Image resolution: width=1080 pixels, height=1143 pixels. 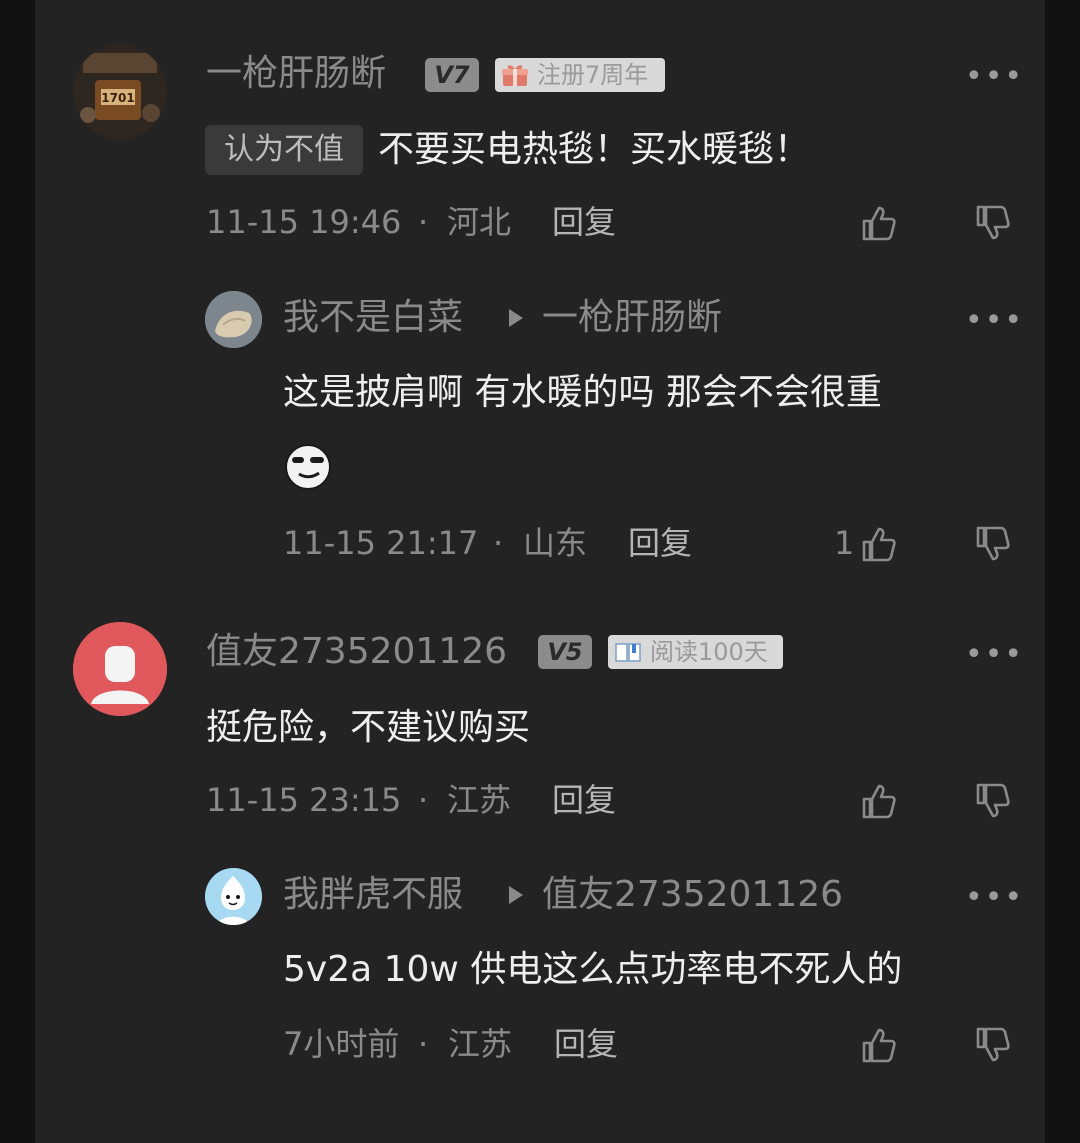 I want to click on comment-text: 5v2a 10w 供电这么点功率电不死人的, so click(x=593, y=969).